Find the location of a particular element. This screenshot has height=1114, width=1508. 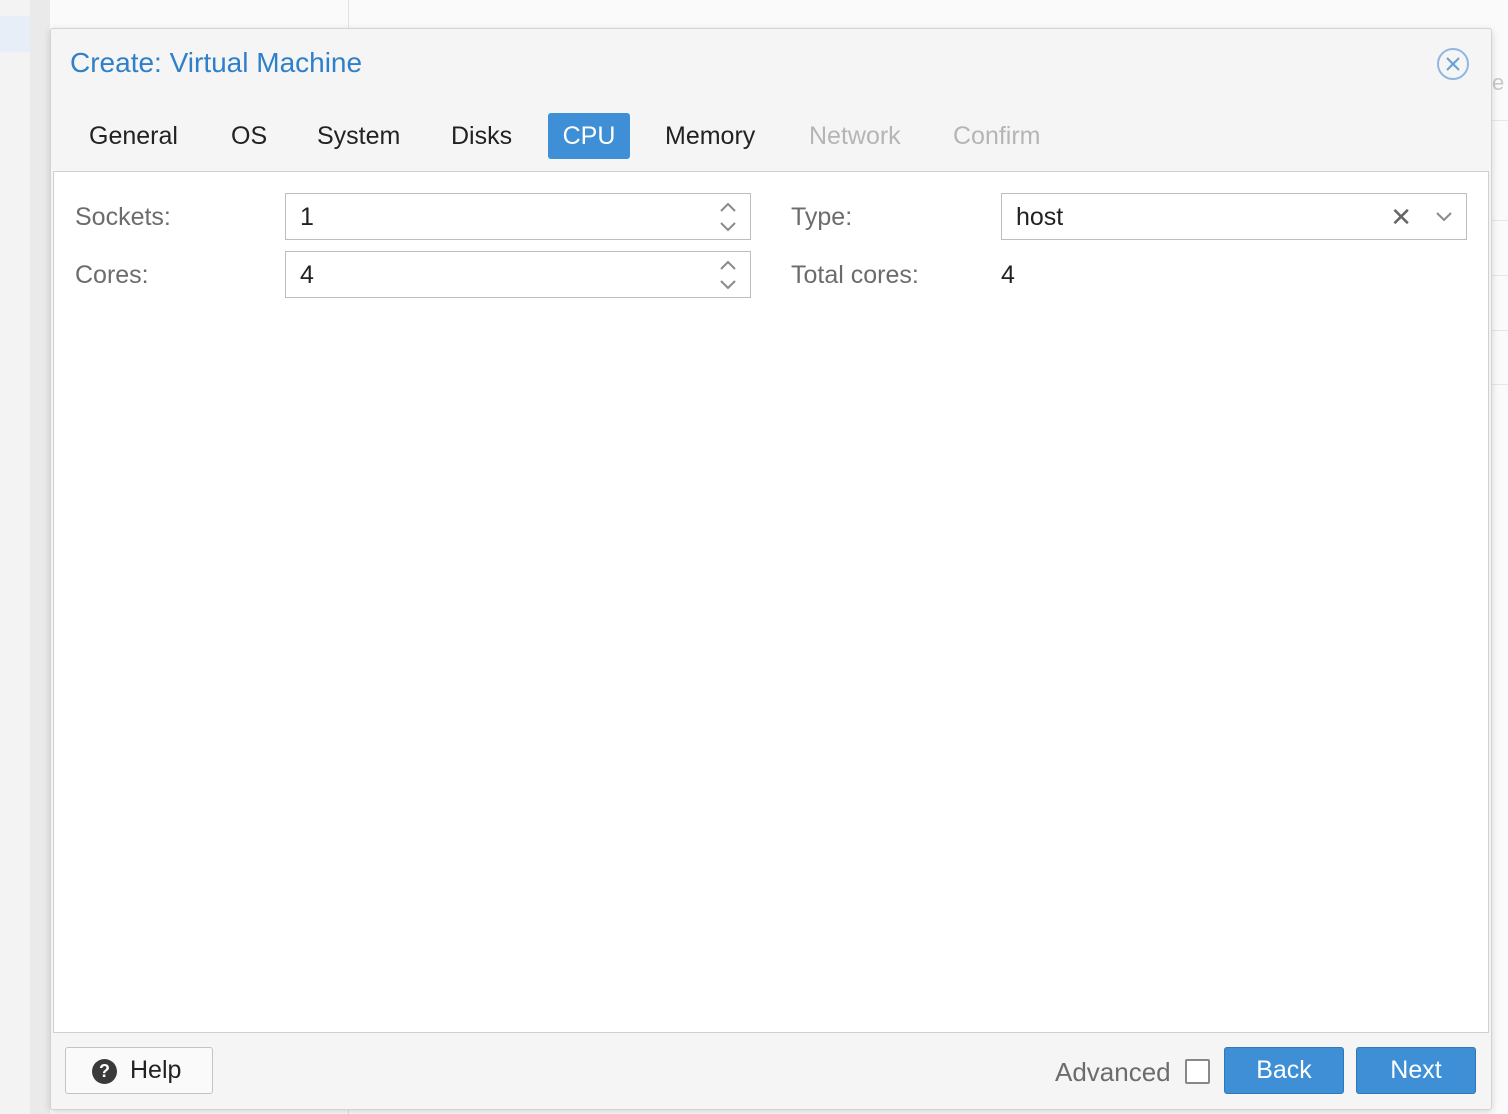

background-right-panel is located at coordinates (1499, 557).